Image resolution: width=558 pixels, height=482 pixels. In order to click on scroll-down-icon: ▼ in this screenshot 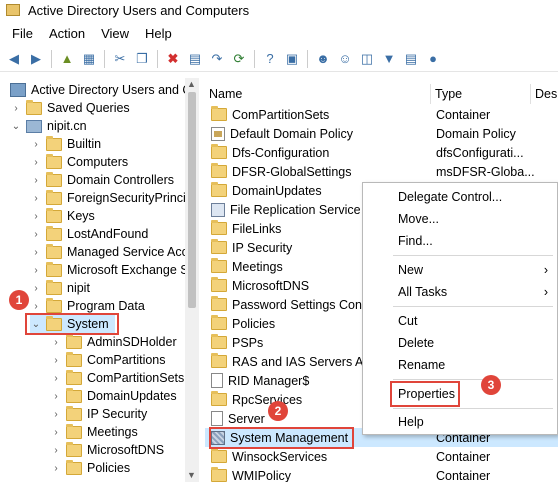, I will do `click(191, 475)`.